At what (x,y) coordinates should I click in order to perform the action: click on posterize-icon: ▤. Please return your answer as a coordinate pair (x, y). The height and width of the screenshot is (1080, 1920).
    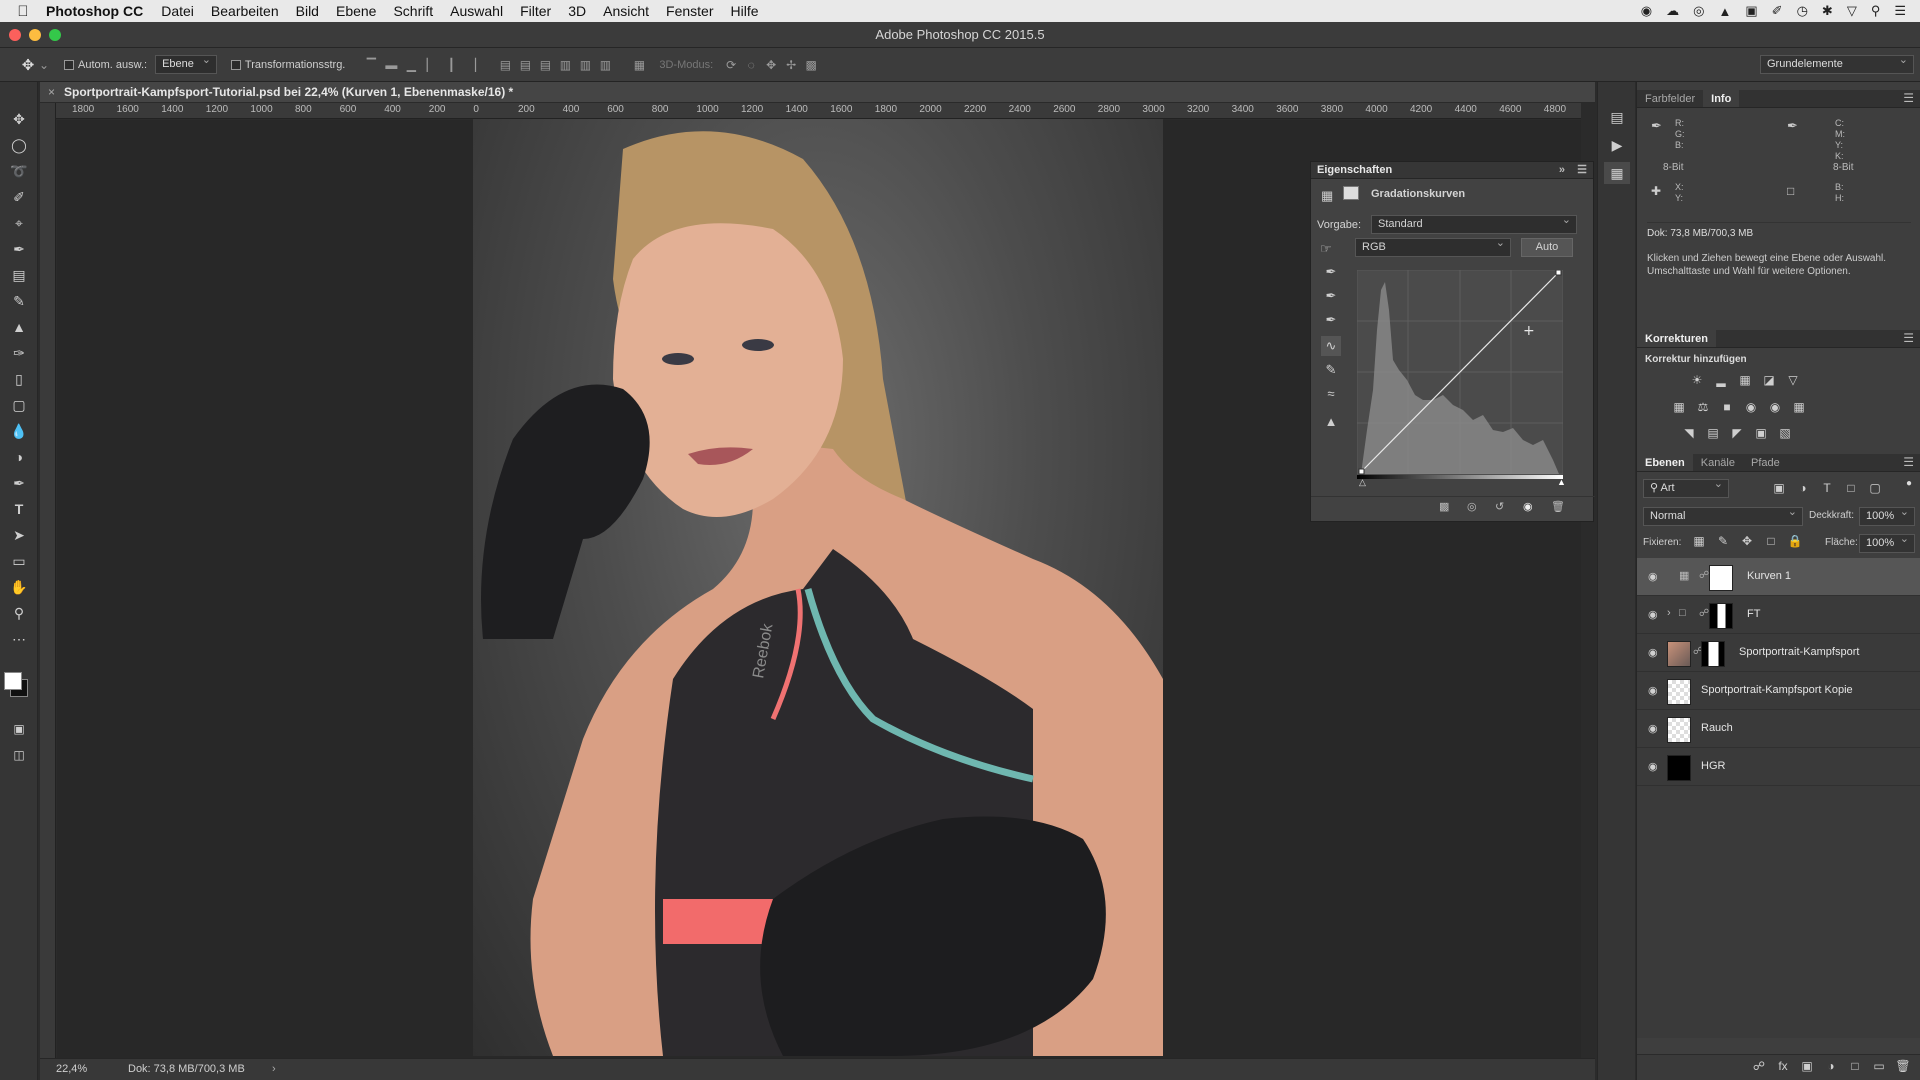
    Looking at the image, I should click on (1713, 433).